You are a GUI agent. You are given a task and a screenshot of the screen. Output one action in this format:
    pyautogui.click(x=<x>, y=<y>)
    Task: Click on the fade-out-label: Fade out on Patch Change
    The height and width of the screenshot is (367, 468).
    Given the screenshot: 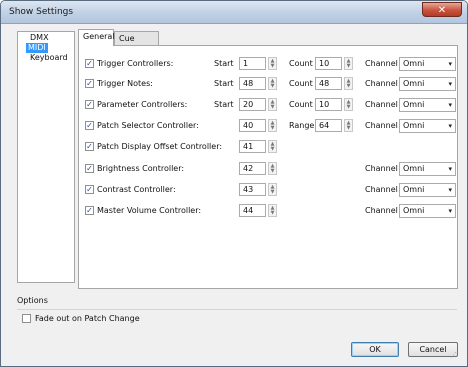 What is the action you would take?
    pyautogui.click(x=87, y=318)
    